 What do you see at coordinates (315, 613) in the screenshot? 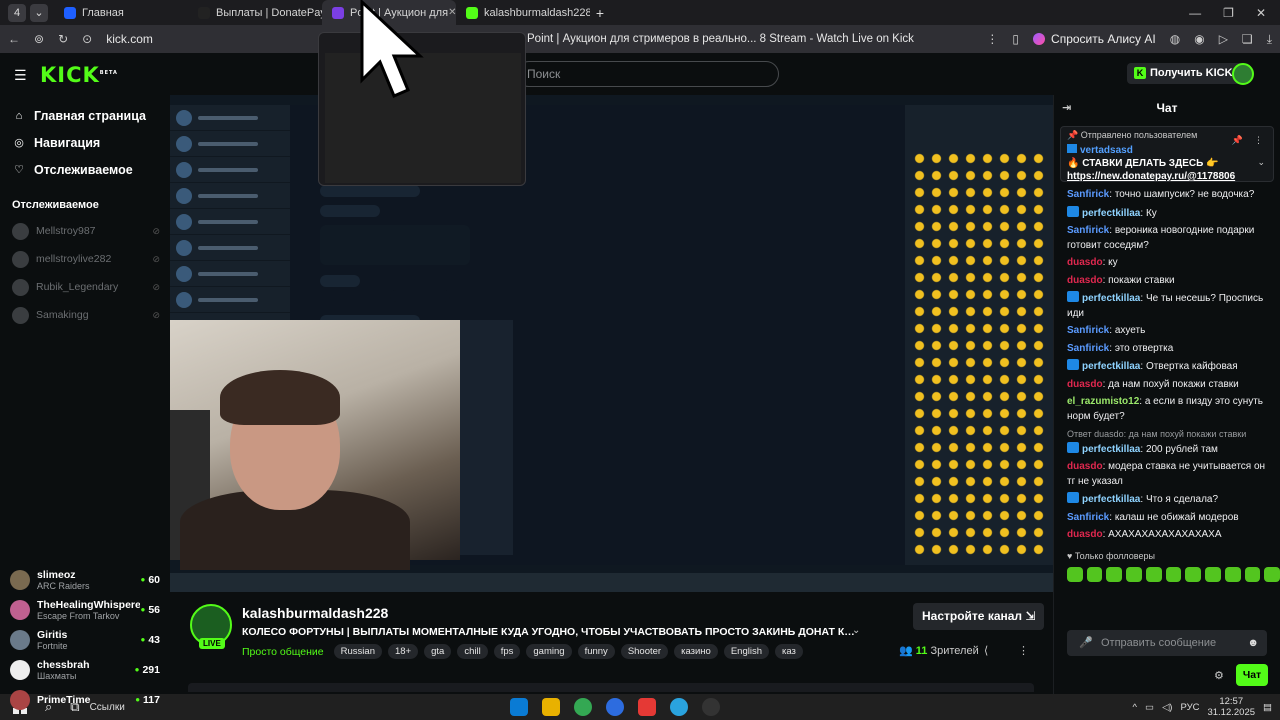
I see `streamer-name: kalashburmaldash228` at bounding box center [315, 613].